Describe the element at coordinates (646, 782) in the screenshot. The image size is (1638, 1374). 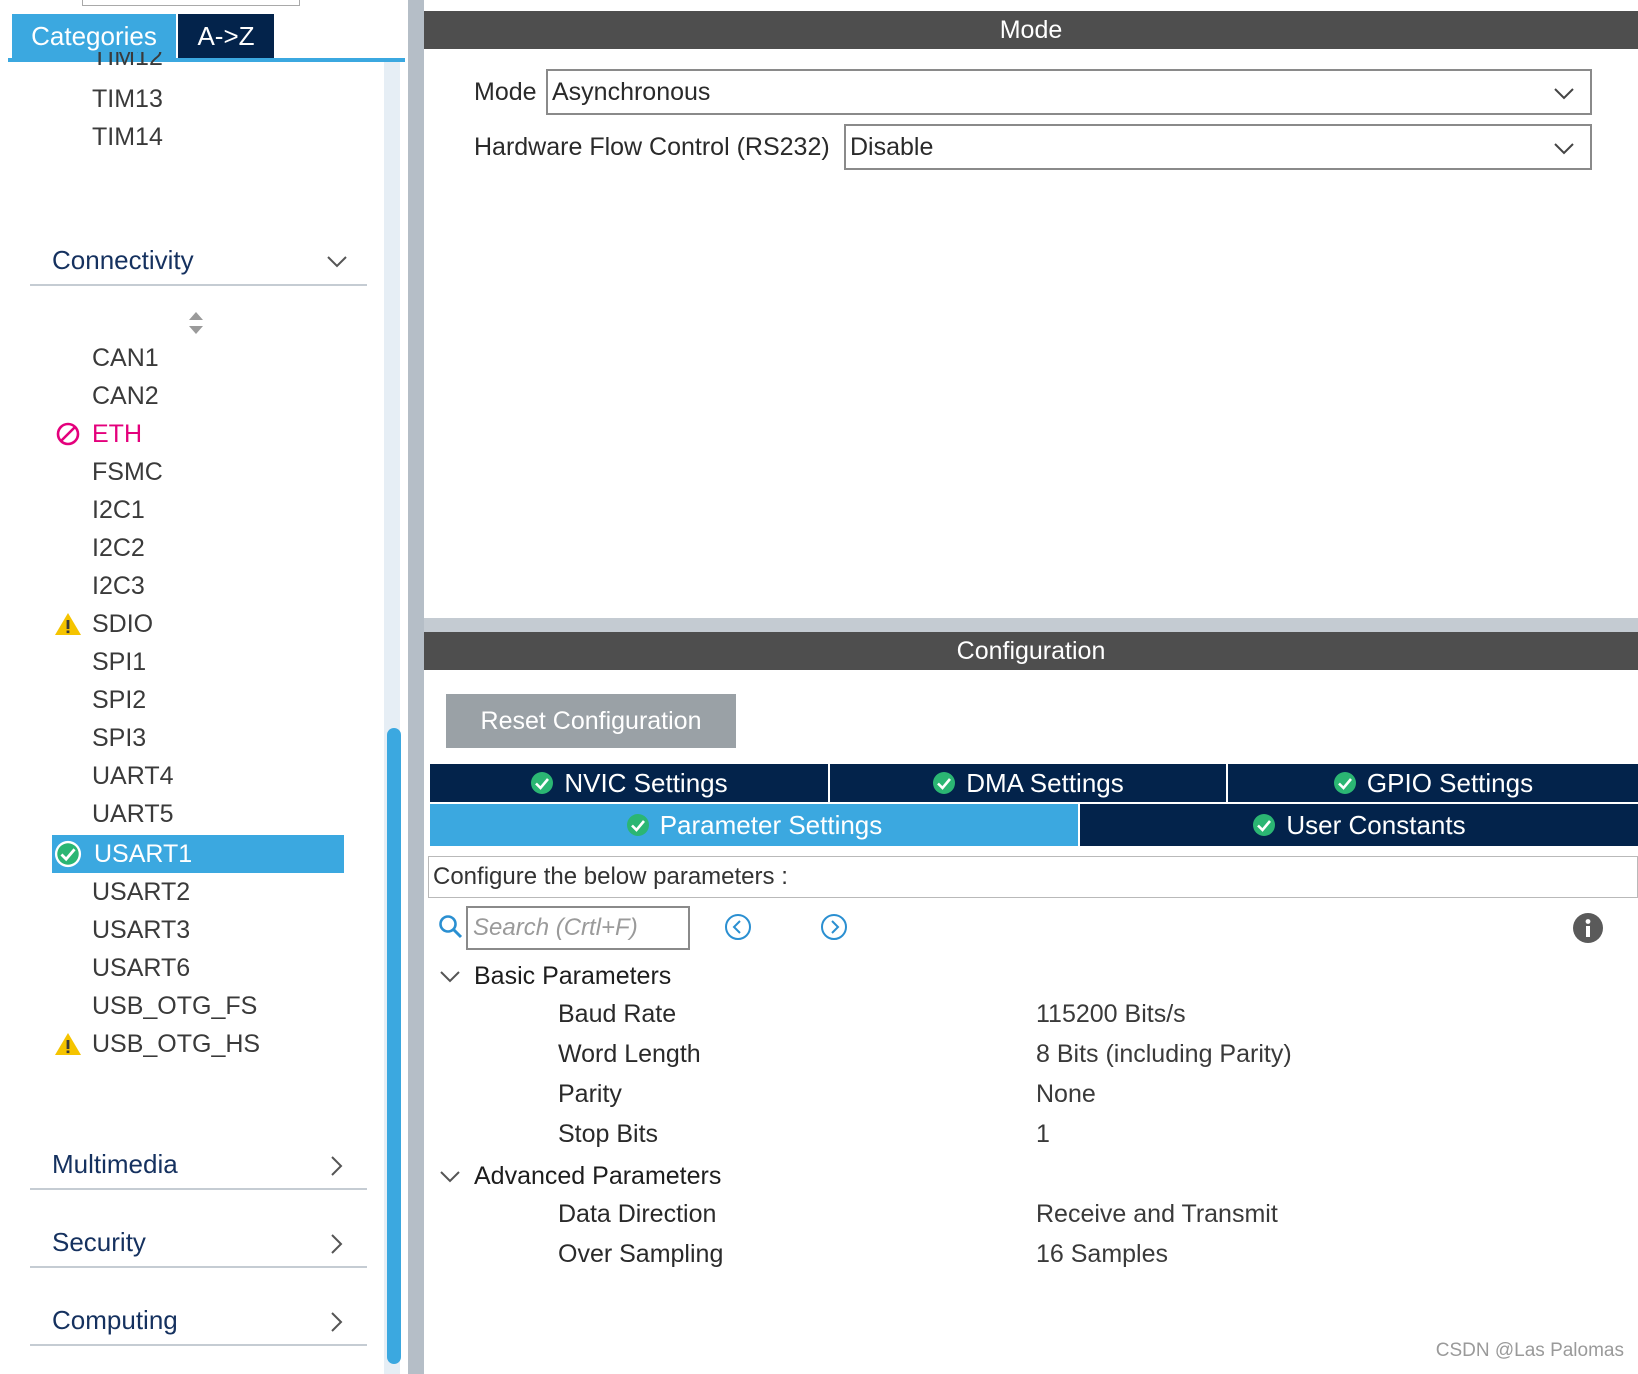
I see `tab-nvic-label: NVIC Settings` at that location.